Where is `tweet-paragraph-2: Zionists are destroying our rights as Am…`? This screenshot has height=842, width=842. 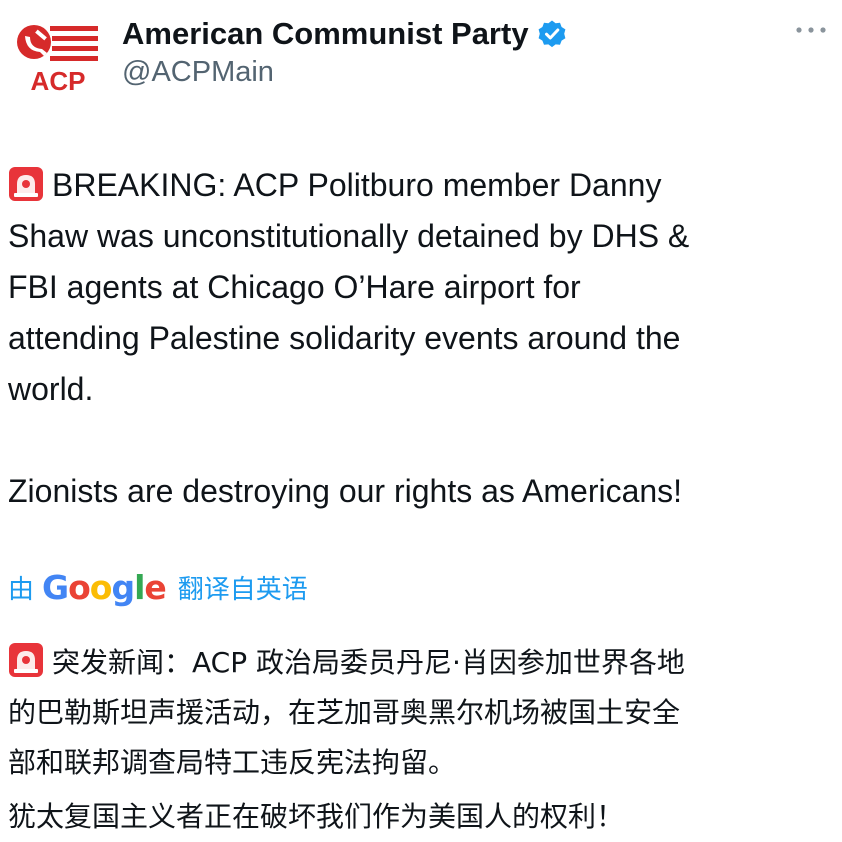
tweet-paragraph-2: Zionists are destroying our rights as Am… is located at coordinates (345, 491).